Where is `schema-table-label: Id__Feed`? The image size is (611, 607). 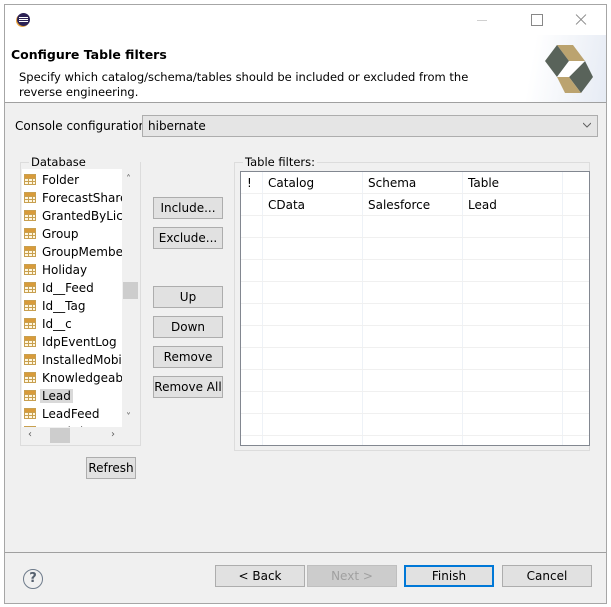
schema-table-label: Id__Feed is located at coordinates (68, 287).